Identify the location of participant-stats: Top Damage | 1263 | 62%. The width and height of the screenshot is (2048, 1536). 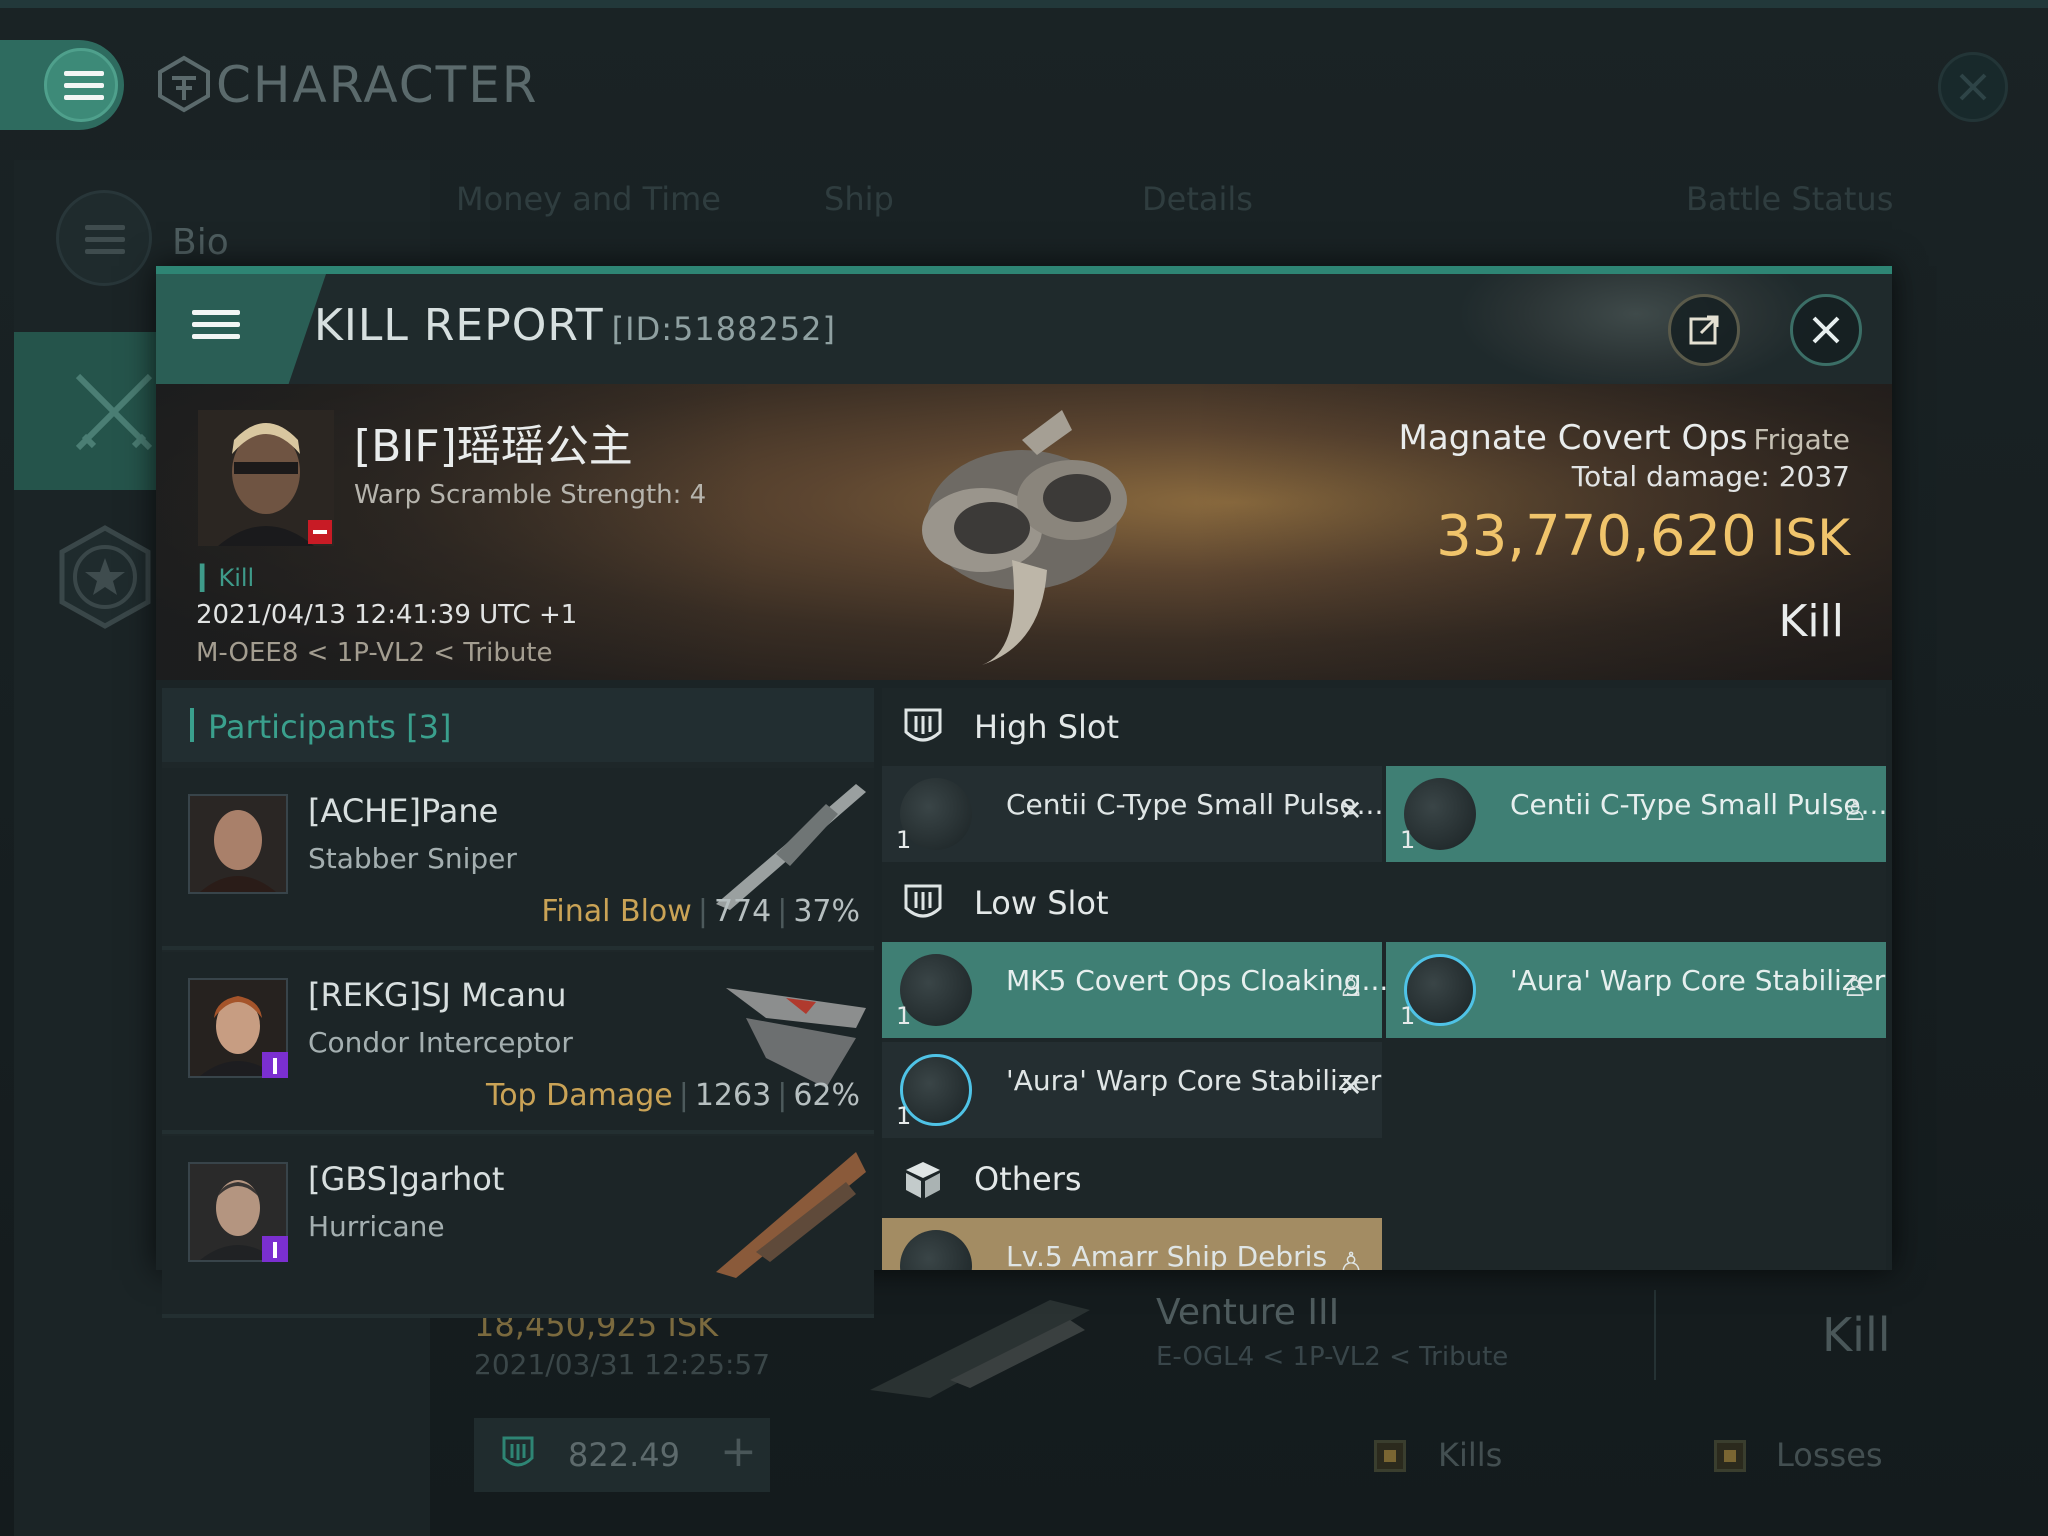
(672, 1095).